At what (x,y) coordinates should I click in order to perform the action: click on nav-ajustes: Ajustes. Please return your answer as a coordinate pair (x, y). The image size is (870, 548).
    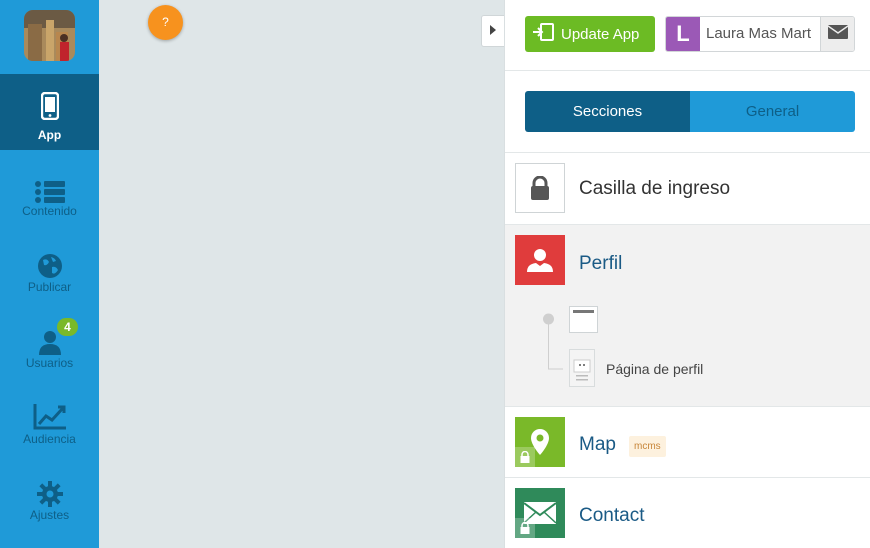
    Looking at the image, I should click on (49, 500).